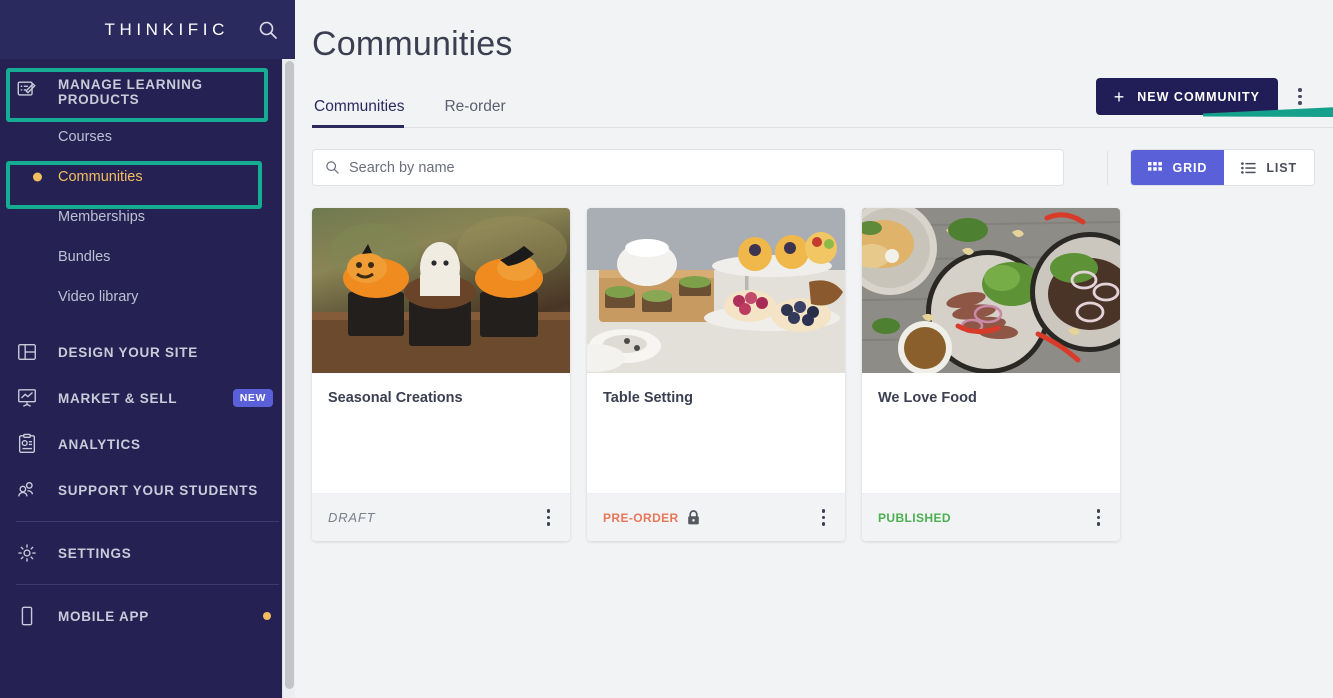 The height and width of the screenshot is (698, 1333). What do you see at coordinates (31, 490) in the screenshot?
I see `people-icon` at bounding box center [31, 490].